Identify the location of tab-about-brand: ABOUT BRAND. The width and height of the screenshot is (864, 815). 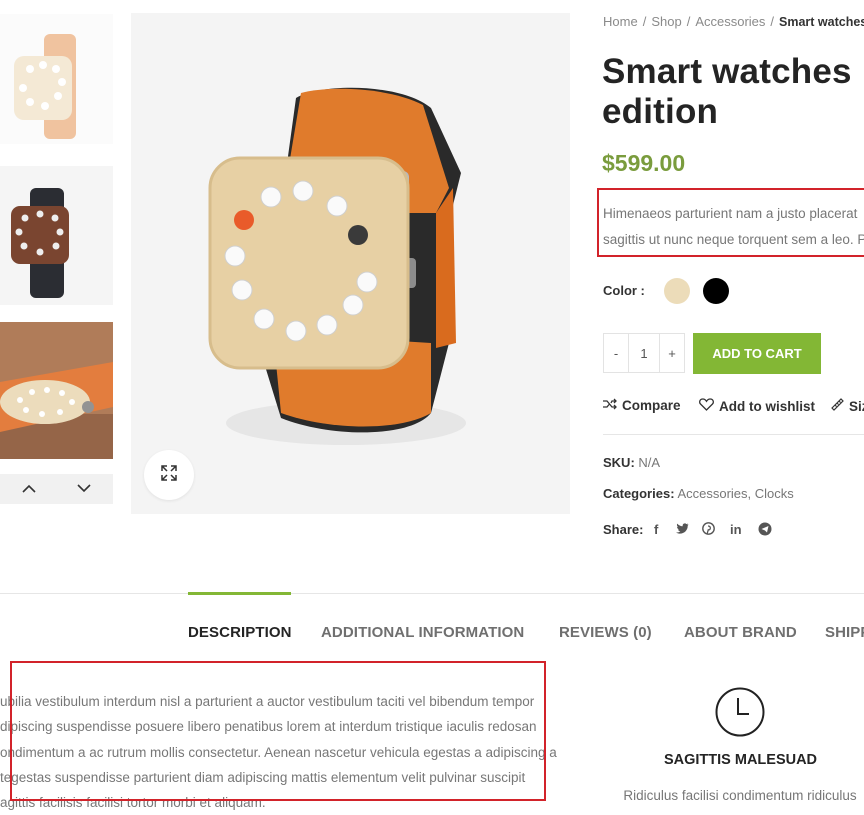
(740, 632).